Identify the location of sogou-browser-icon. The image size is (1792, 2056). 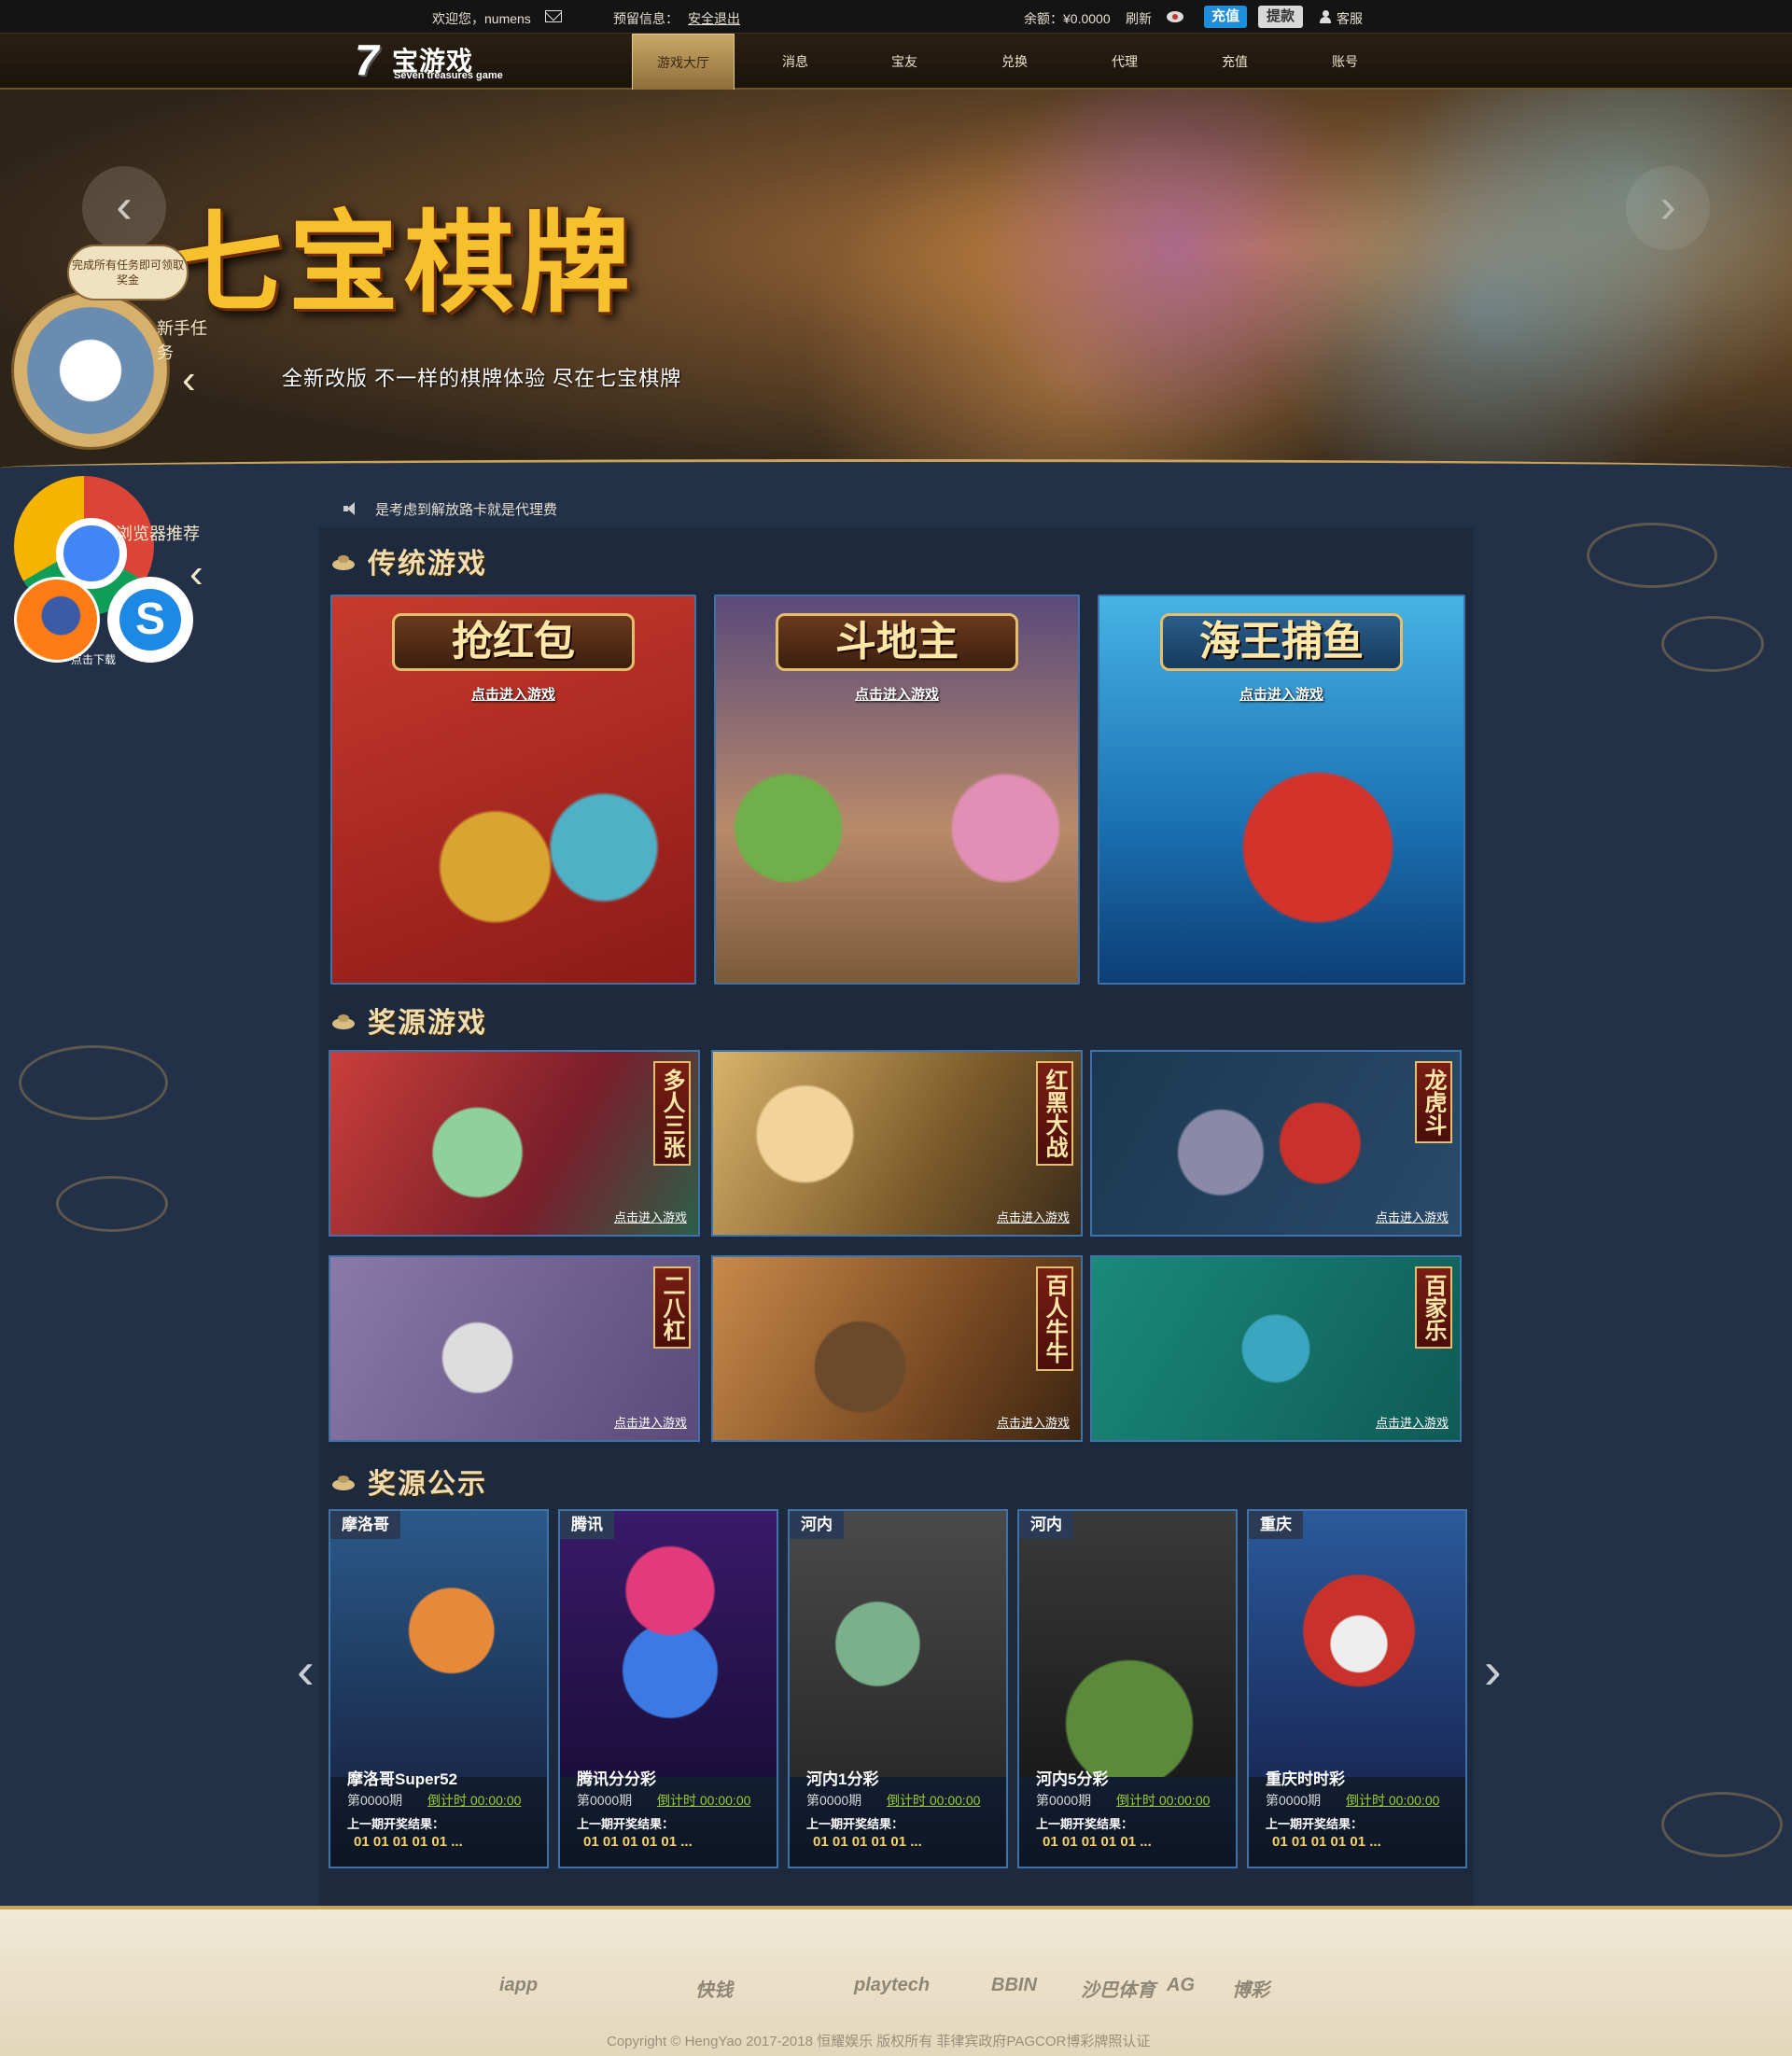
(150, 620).